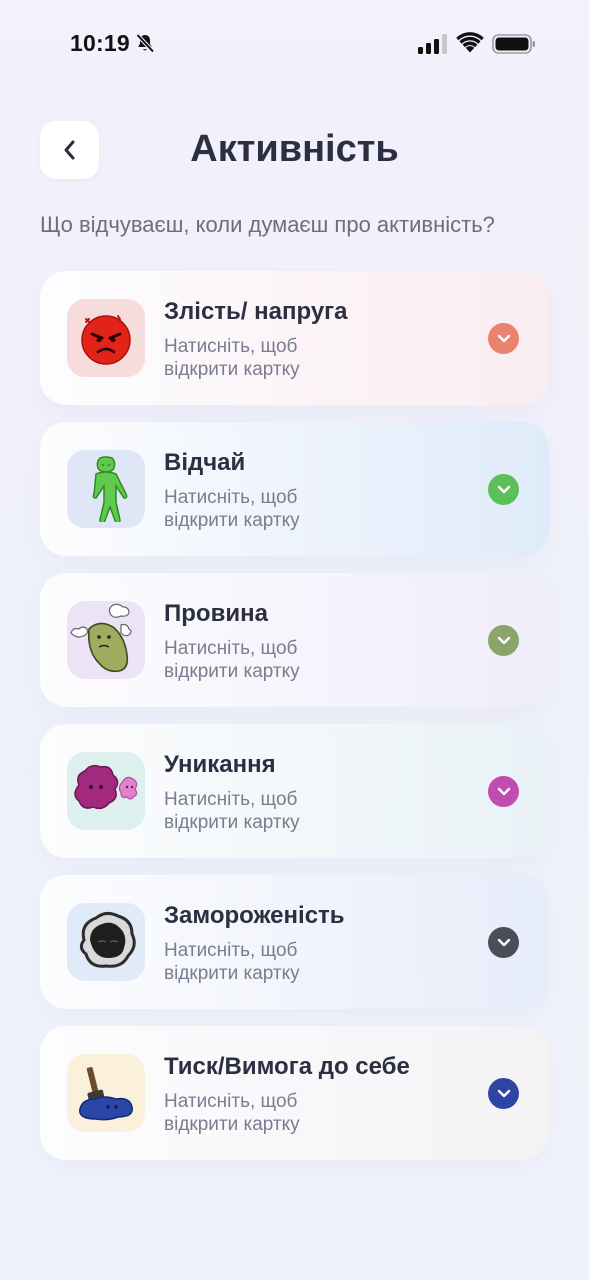 This screenshot has width=589, height=1280. I want to click on emotion-card-avoidance: Уникання Натисніть, щоб відкрити картку, so click(294, 791).